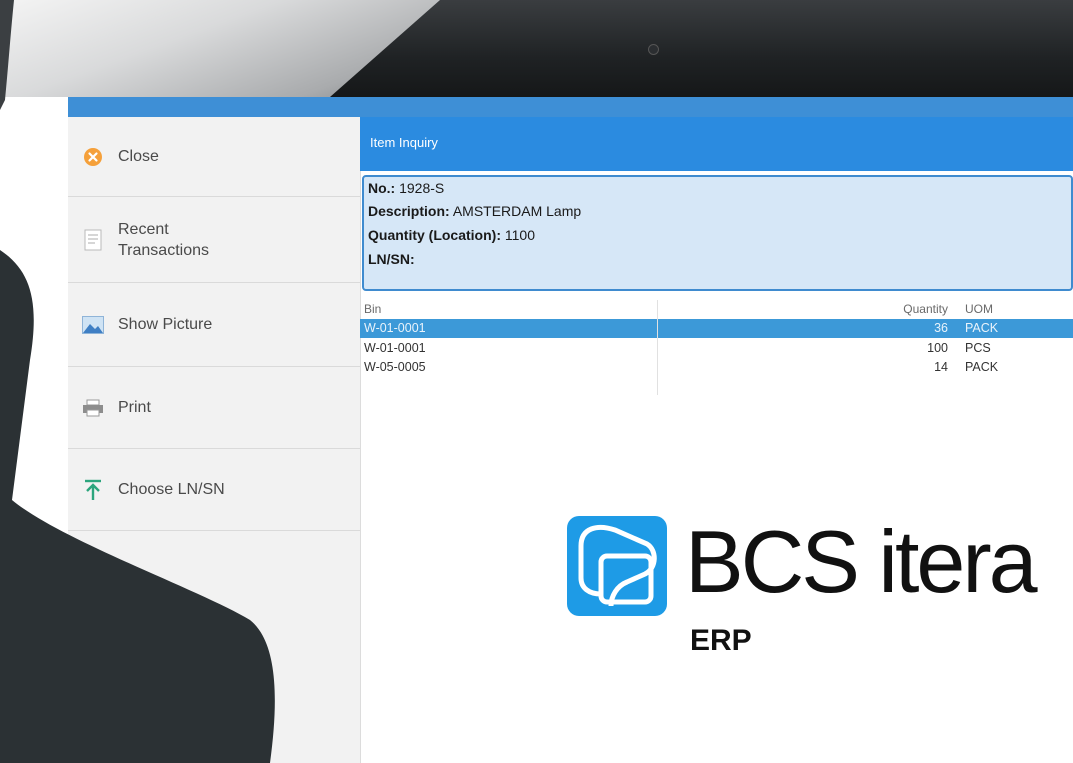  I want to click on sidebar-item-close: Close, so click(214, 157).